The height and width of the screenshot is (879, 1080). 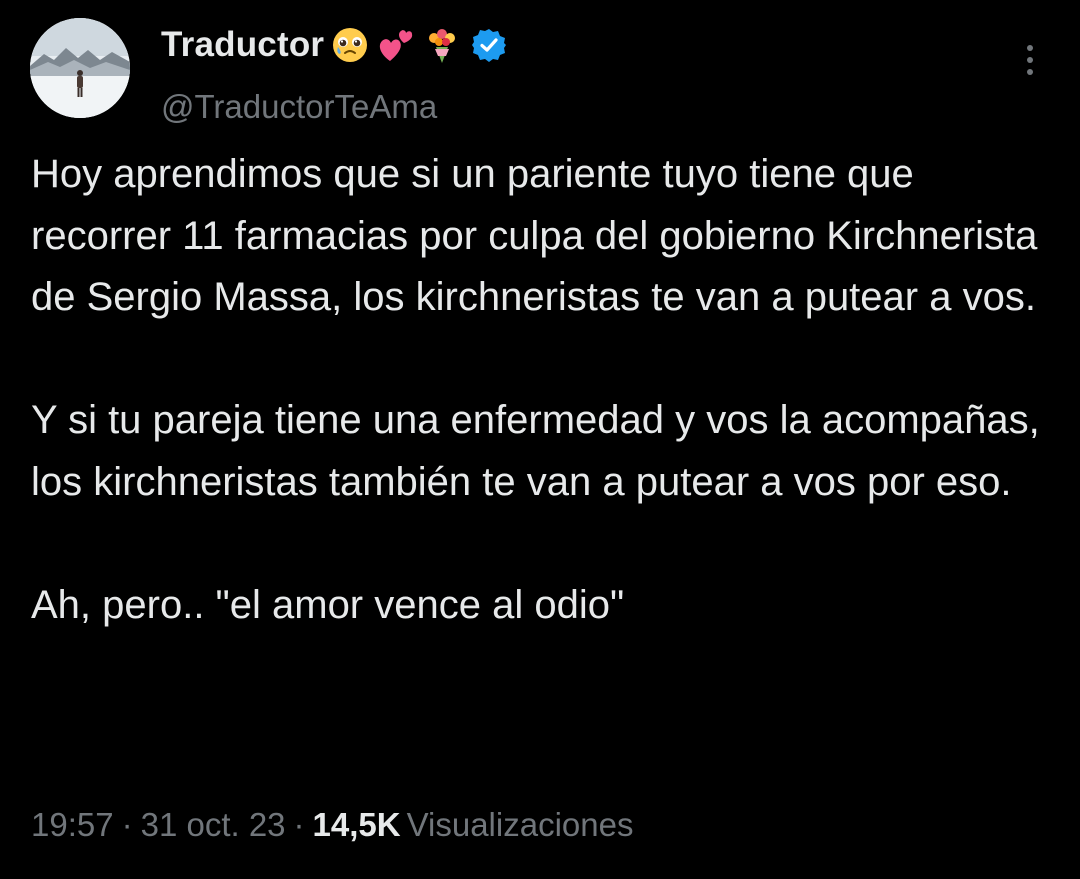 What do you see at coordinates (328, 604) in the screenshot?
I see `tweet-paragraph: Ah, pero.. "el amor vence al odio"` at bounding box center [328, 604].